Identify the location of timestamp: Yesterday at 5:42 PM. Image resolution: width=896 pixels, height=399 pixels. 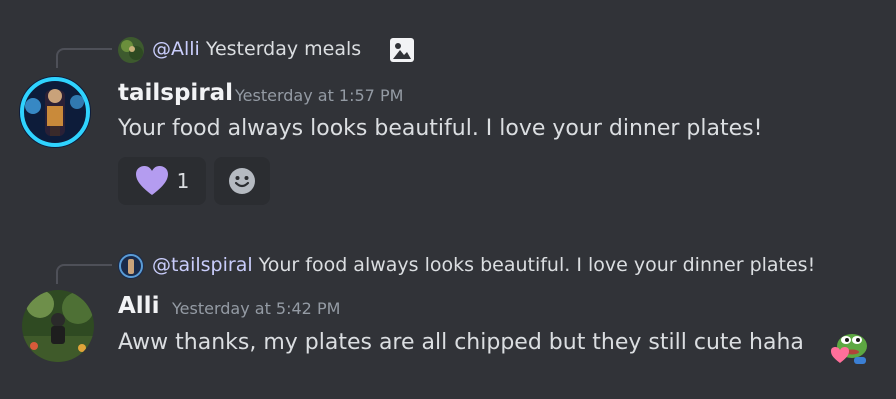
(256, 308).